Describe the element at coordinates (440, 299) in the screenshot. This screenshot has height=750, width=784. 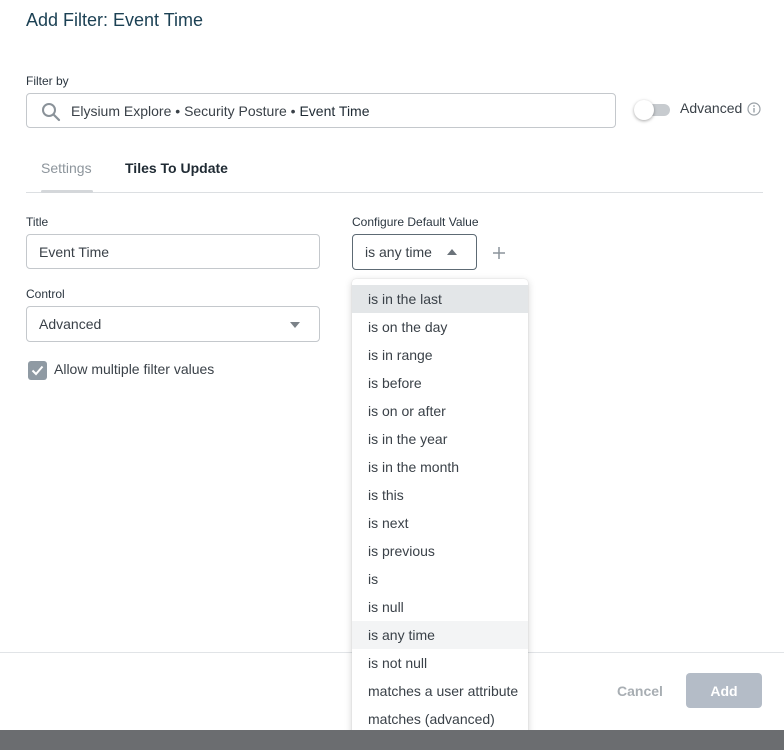
I see `dropdown-option: is in the last` at that location.